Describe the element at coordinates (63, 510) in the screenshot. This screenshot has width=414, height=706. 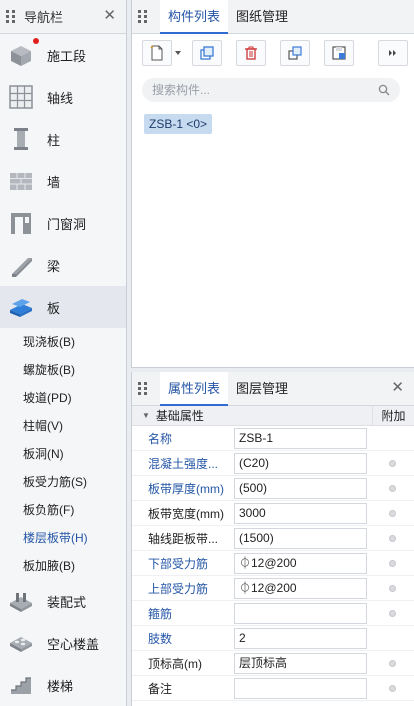
I see `sub-item-slab-negative-rebar: 板负筋(F)` at that location.